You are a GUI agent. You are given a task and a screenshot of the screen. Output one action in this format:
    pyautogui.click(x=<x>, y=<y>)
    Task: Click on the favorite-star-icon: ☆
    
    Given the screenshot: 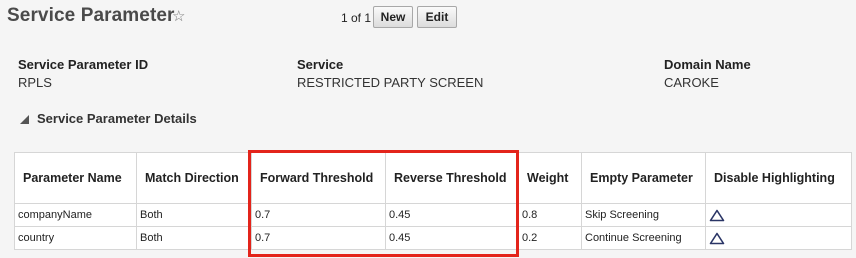 What is the action you would take?
    pyautogui.click(x=178, y=16)
    